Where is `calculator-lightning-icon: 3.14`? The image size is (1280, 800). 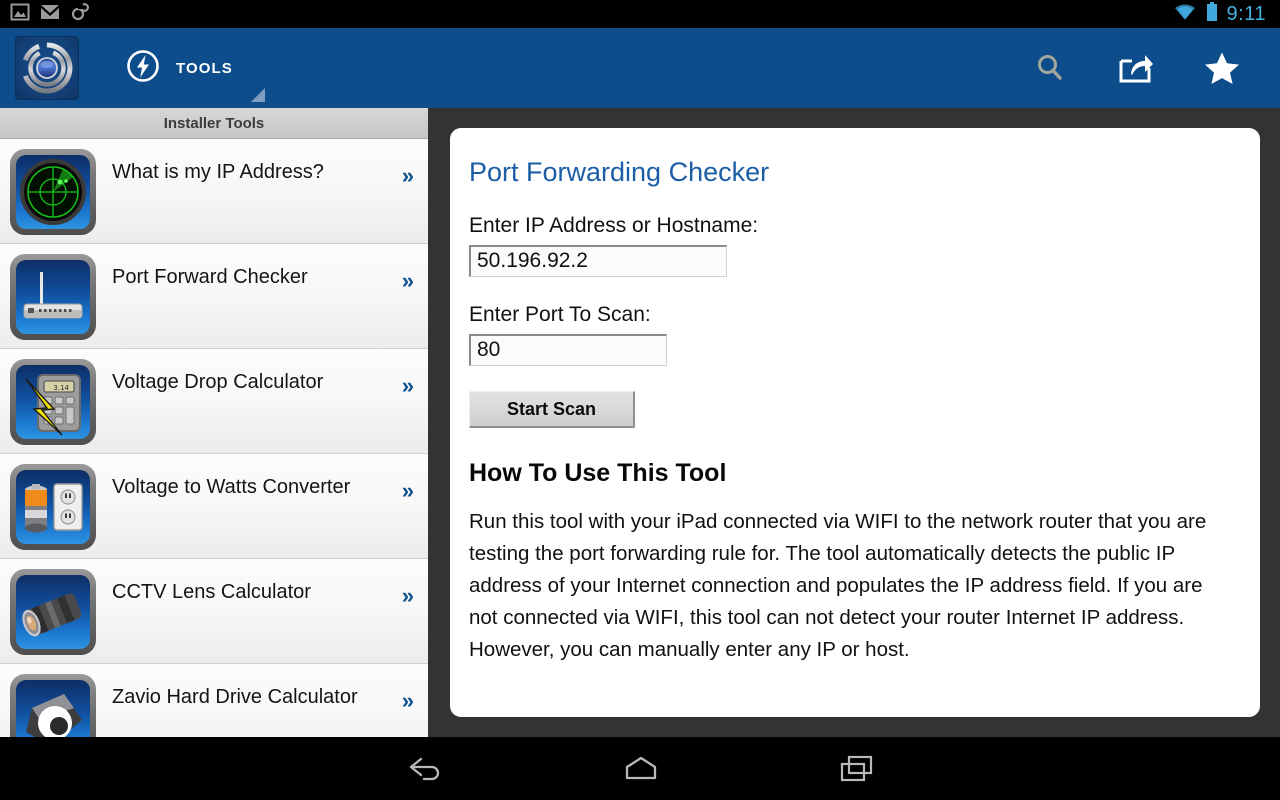 calculator-lightning-icon: 3.14 is located at coordinates (53, 402).